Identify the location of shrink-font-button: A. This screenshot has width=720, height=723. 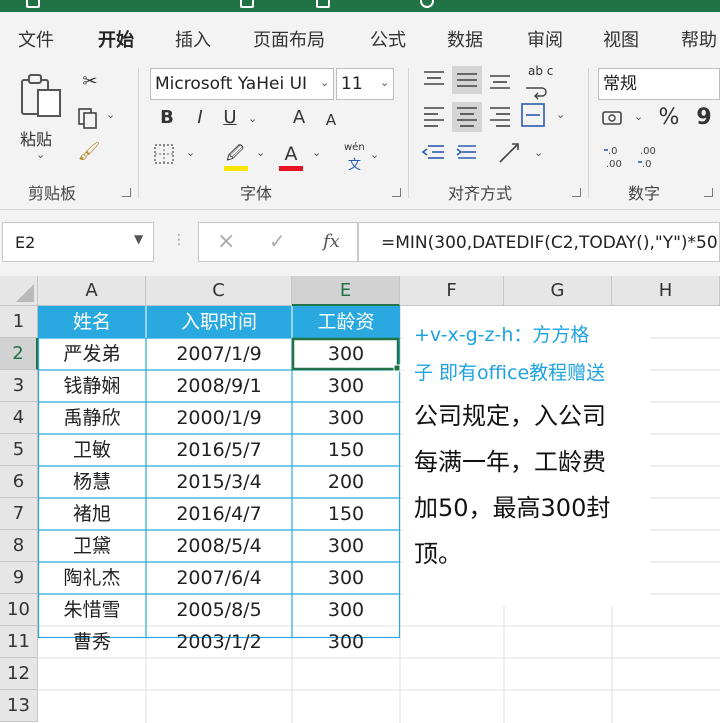
(331, 120).